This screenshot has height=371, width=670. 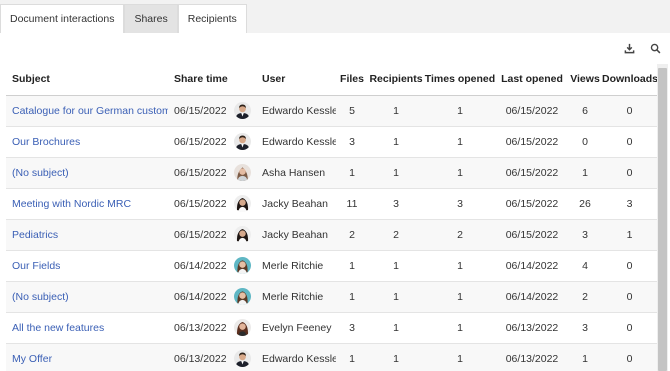 I want to click on downloads-cell: 1, so click(x=629, y=235).